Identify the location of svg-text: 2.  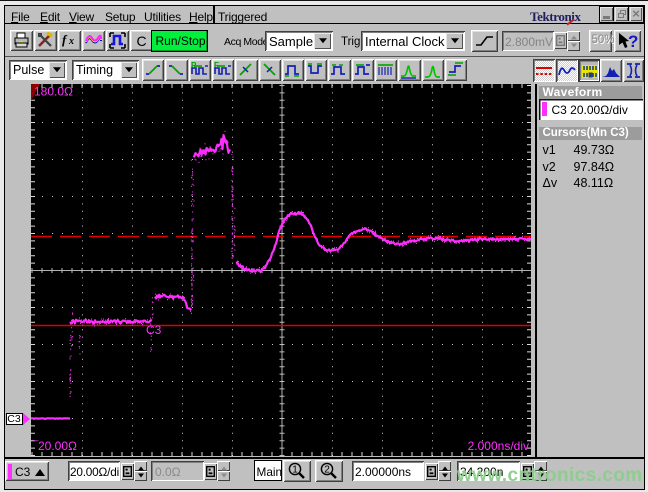
(327, 469).